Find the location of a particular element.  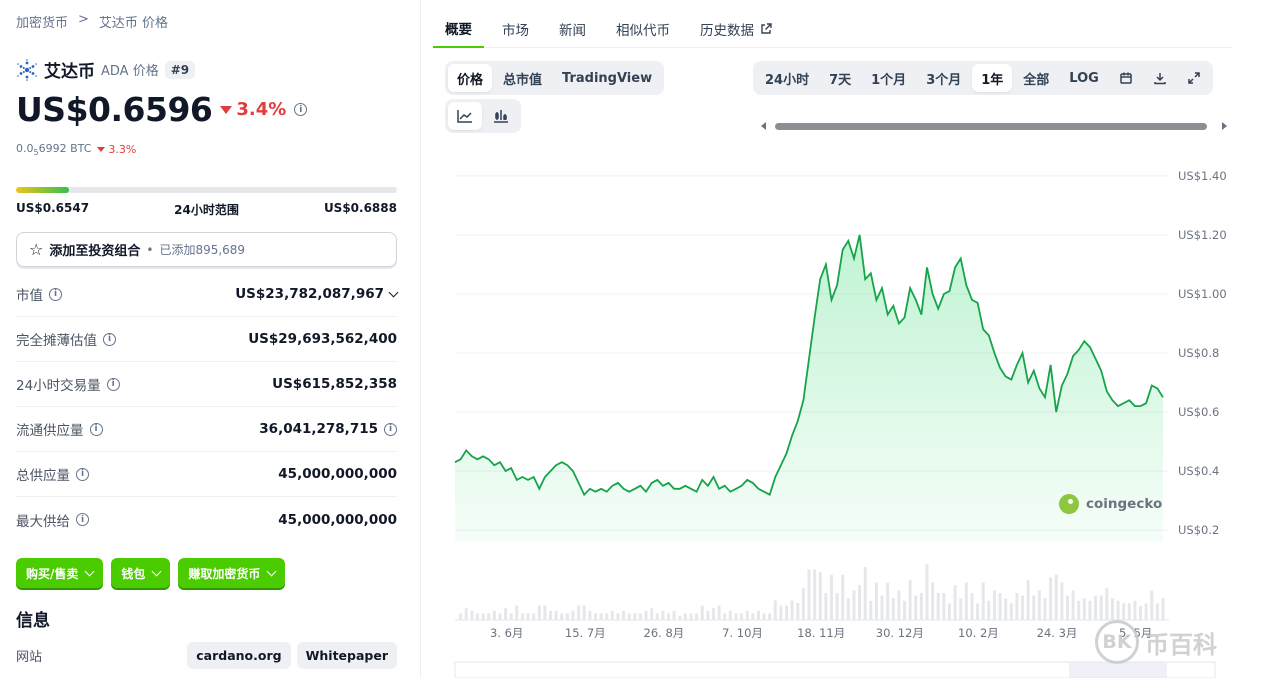

buy-sell-button: 购买/售卖 is located at coordinates (60, 573).